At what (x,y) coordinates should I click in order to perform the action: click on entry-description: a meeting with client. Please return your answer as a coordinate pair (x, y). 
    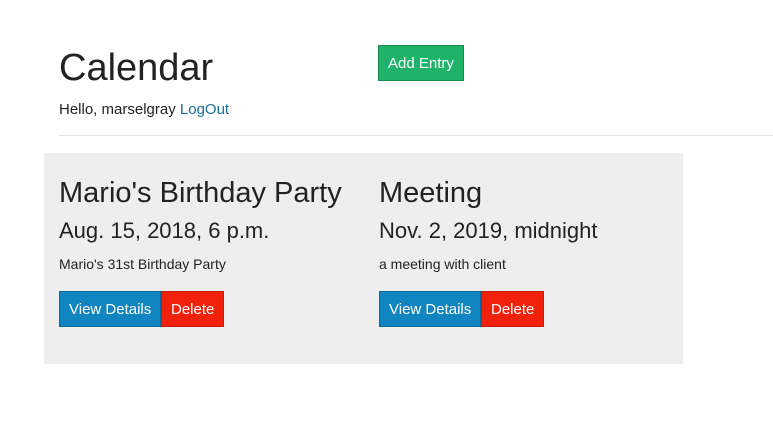
    Looking at the image, I should click on (442, 264).